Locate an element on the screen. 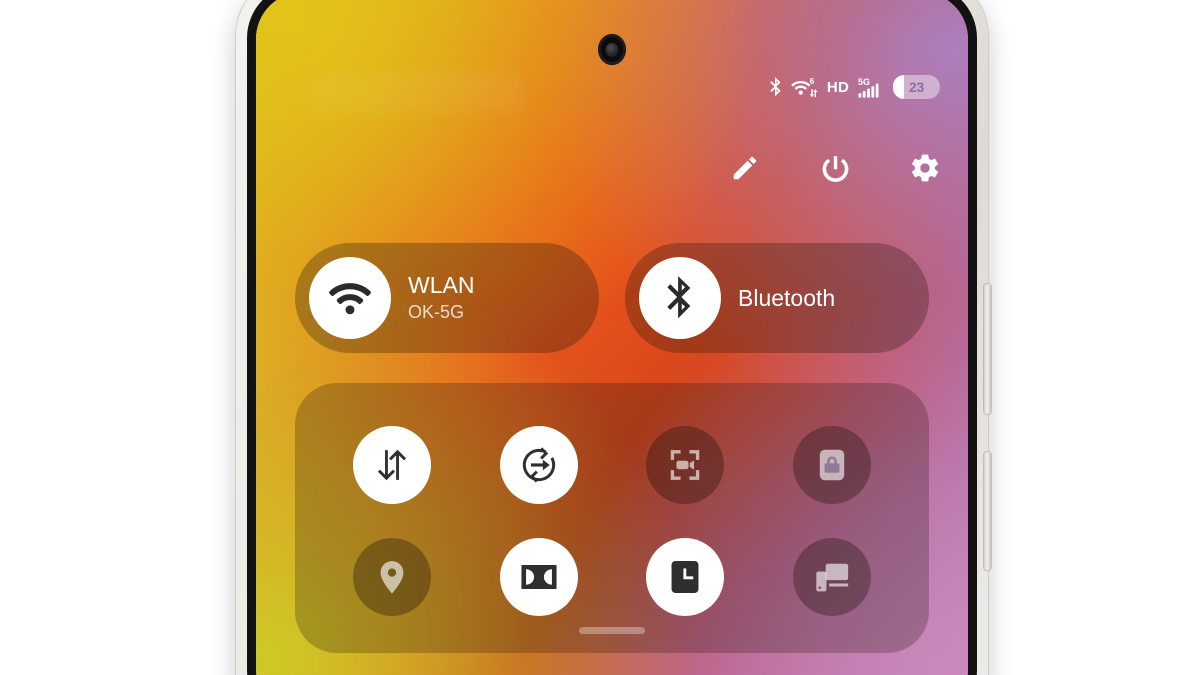 This screenshot has height=675, width=1200. cellular-signal-icon: 5G is located at coordinates (871, 87).